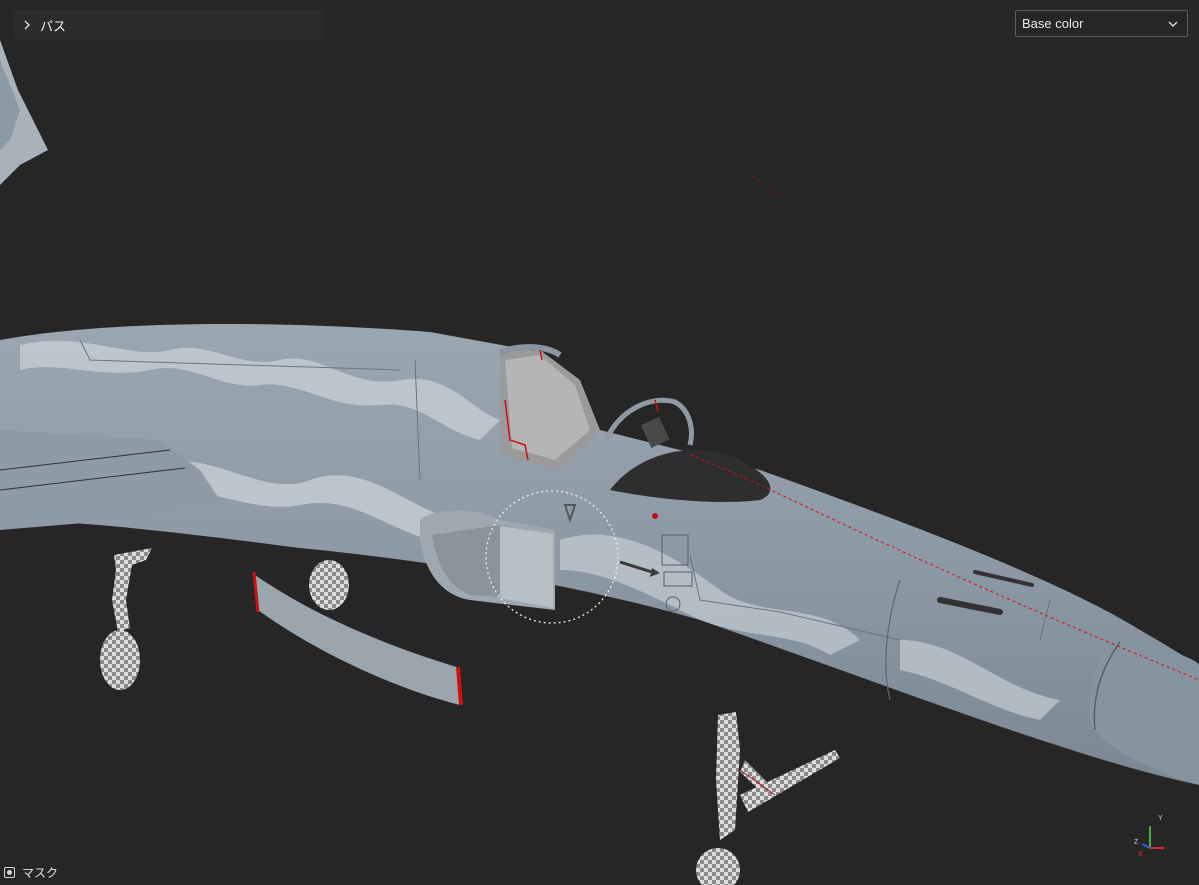  Describe the element at coordinates (1149, 836) in the screenshot. I see `axis-gizmo: Y Z X` at that location.